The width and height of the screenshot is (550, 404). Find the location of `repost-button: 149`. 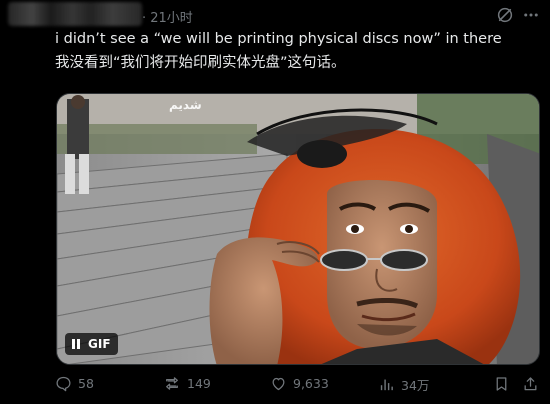

repost-button: 149 is located at coordinates (187, 383).